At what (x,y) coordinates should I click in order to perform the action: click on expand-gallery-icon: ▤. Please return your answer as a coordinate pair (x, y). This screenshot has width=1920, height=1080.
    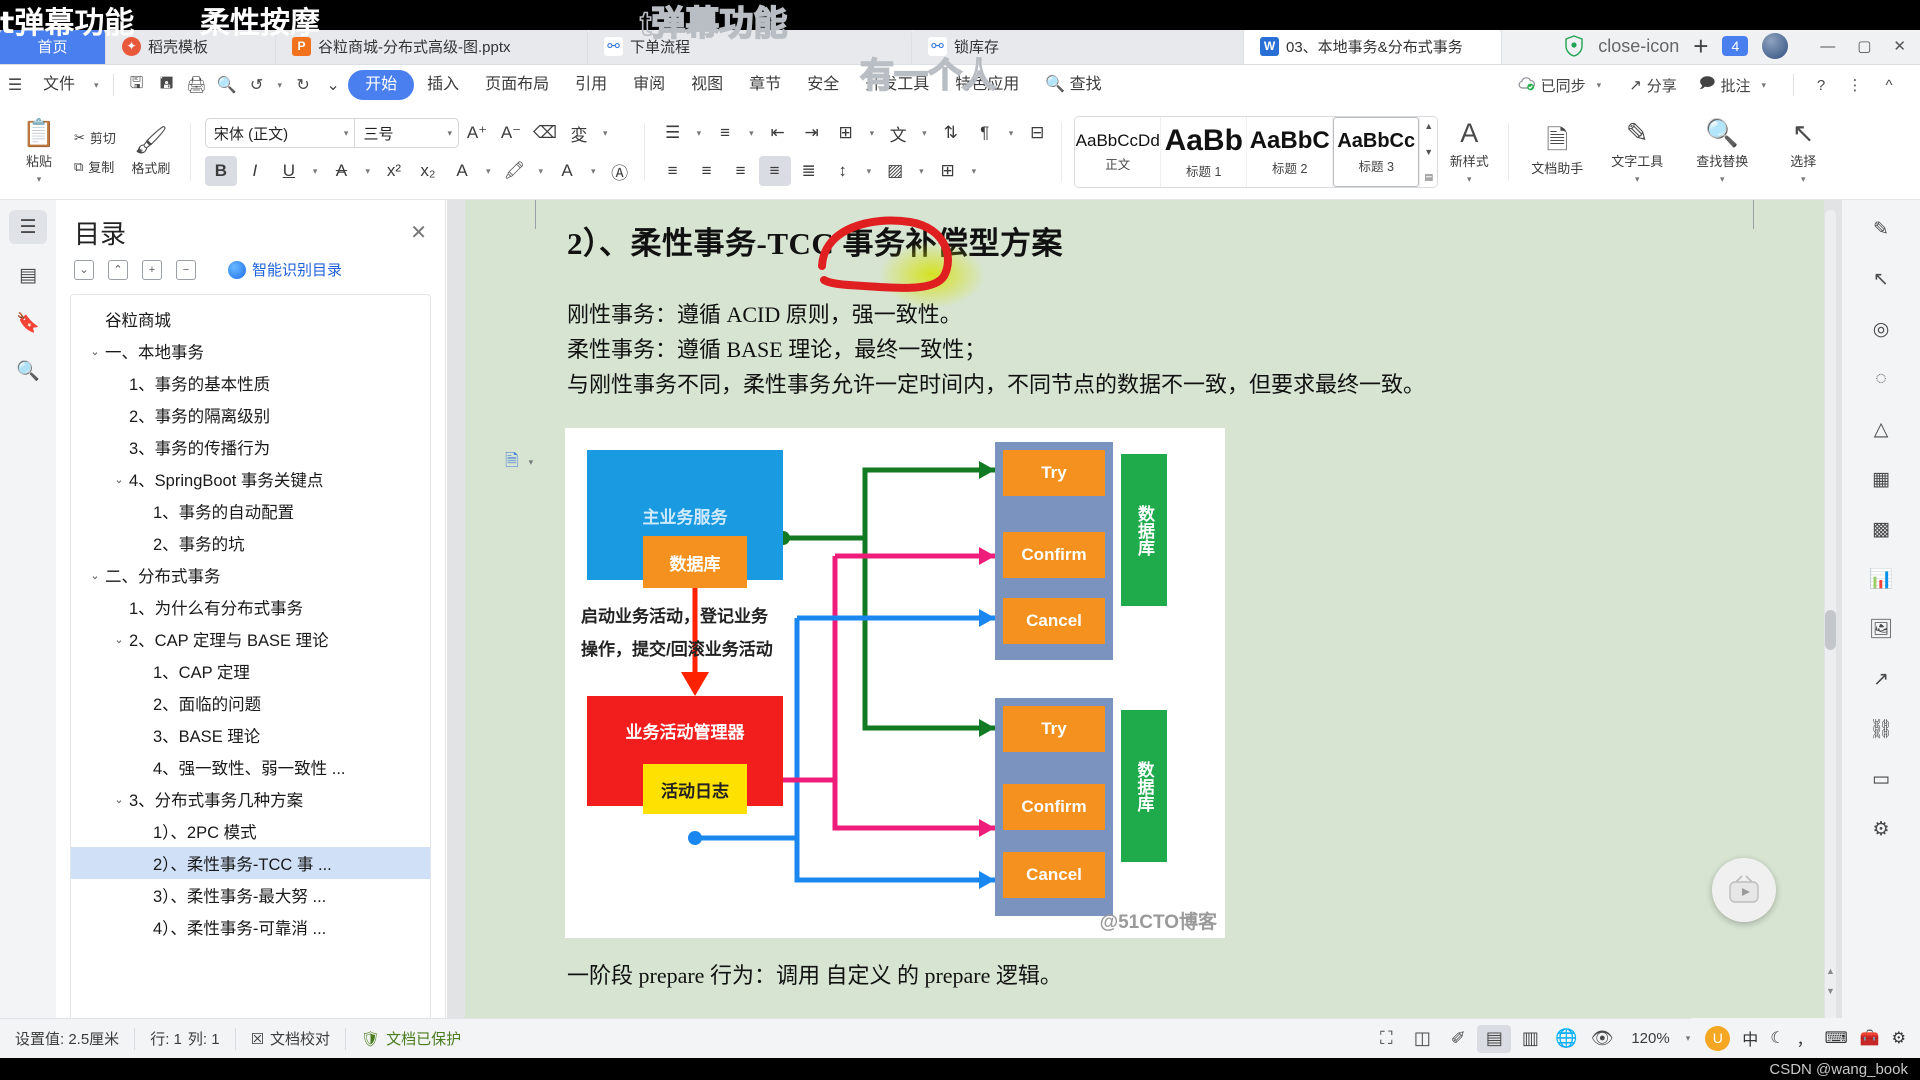
    Looking at the image, I should click on (1428, 177).